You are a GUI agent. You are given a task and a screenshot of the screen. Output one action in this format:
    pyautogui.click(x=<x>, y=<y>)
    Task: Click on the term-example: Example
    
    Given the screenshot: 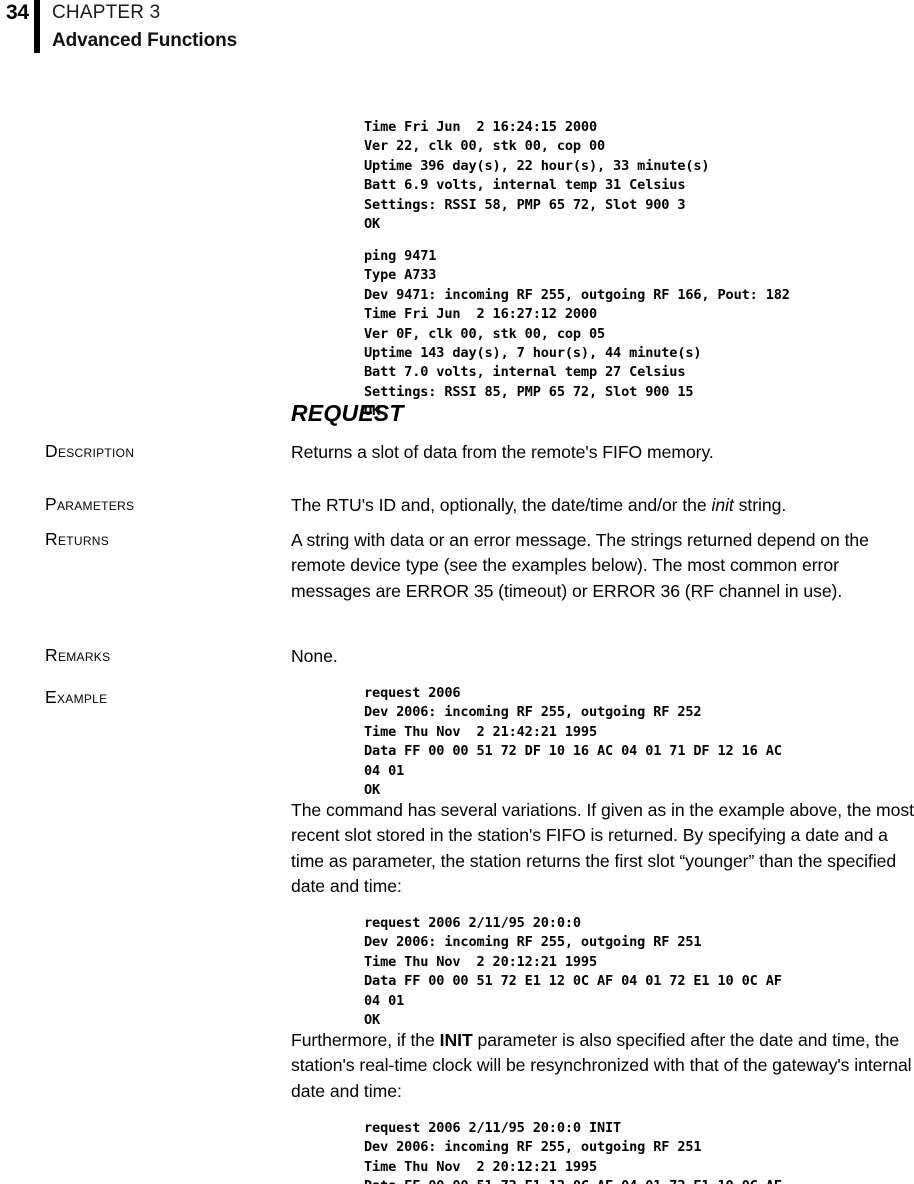 What is the action you would take?
    pyautogui.click(x=76, y=697)
    